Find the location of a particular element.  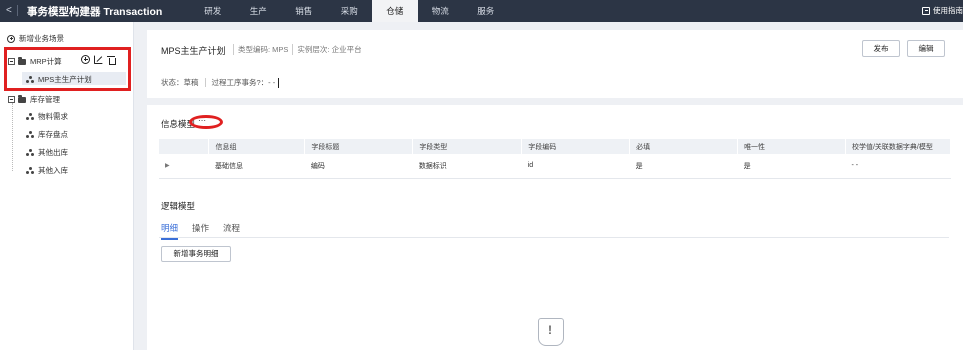

tree-leaf-label: 其他出库 is located at coordinates (53, 152).